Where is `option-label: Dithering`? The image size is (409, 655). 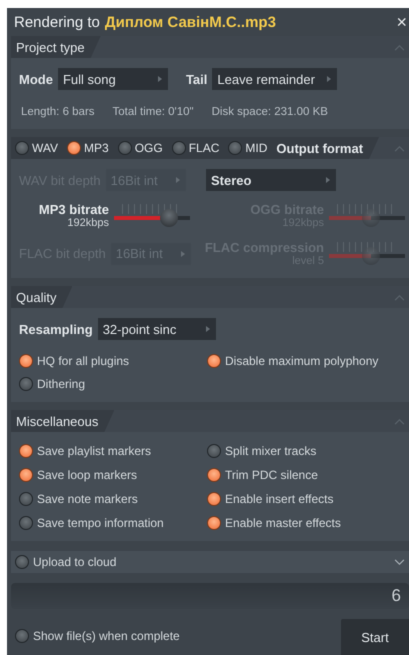 option-label: Dithering is located at coordinates (61, 384).